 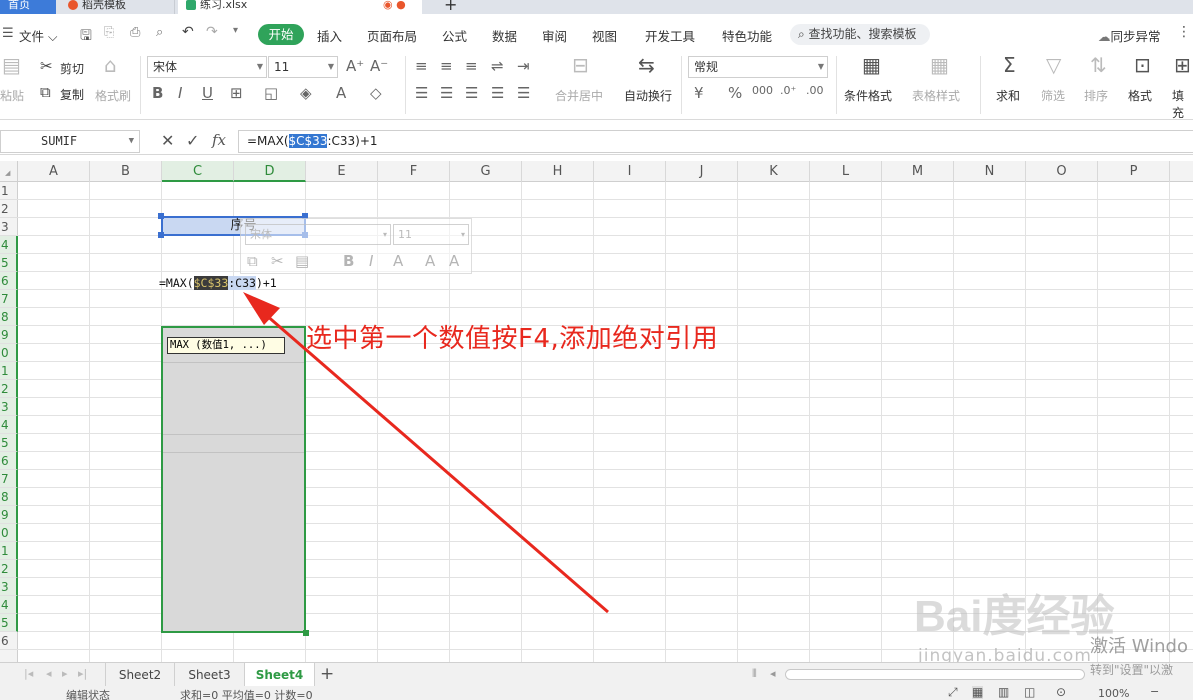 I want to click on sheet-tab-sheet2: Sheet2, so click(x=140, y=675).